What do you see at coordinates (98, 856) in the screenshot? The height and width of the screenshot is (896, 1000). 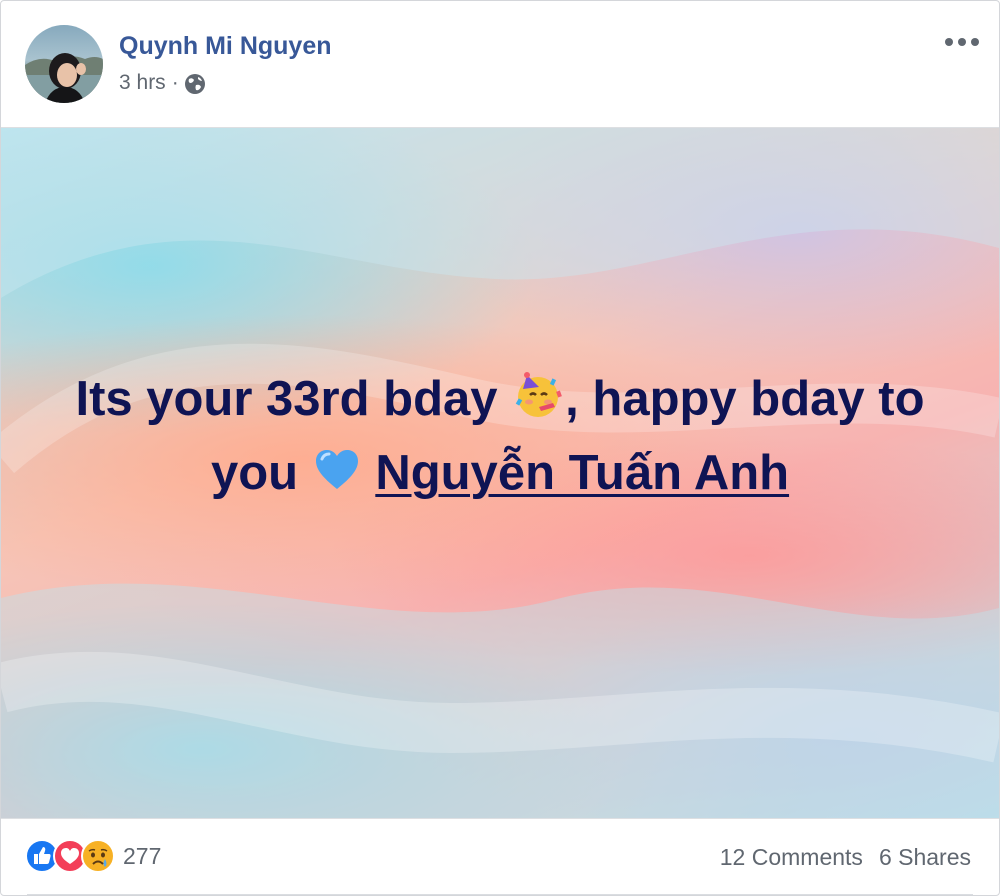 I see `sad-icon` at bounding box center [98, 856].